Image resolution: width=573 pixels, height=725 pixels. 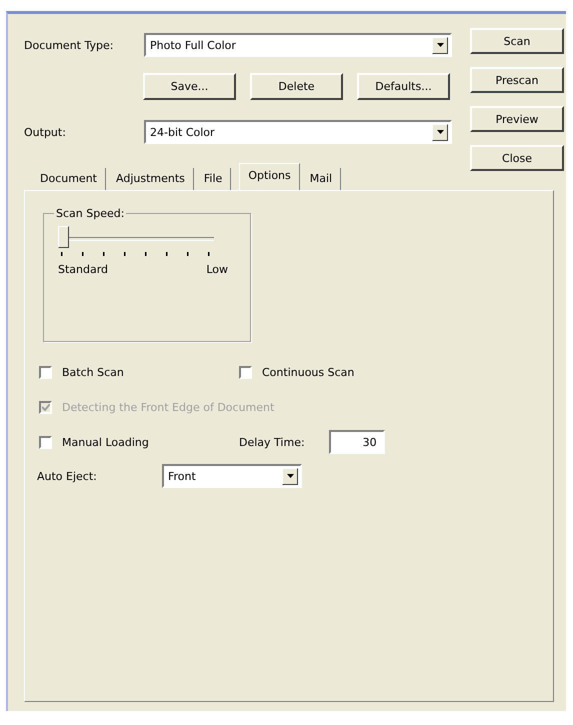 I want to click on action-button: Prescan, so click(x=517, y=80).